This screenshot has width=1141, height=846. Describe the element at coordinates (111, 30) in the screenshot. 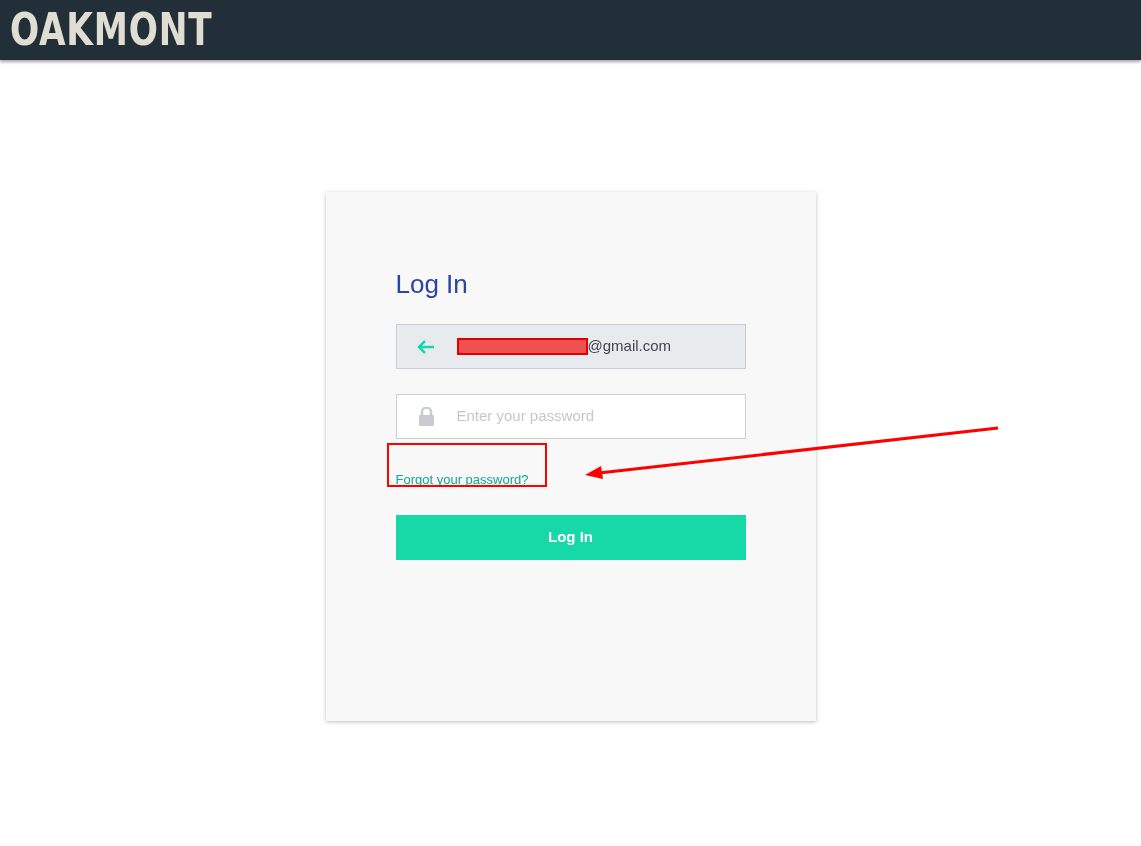

I see `logo: OAKMONT` at that location.